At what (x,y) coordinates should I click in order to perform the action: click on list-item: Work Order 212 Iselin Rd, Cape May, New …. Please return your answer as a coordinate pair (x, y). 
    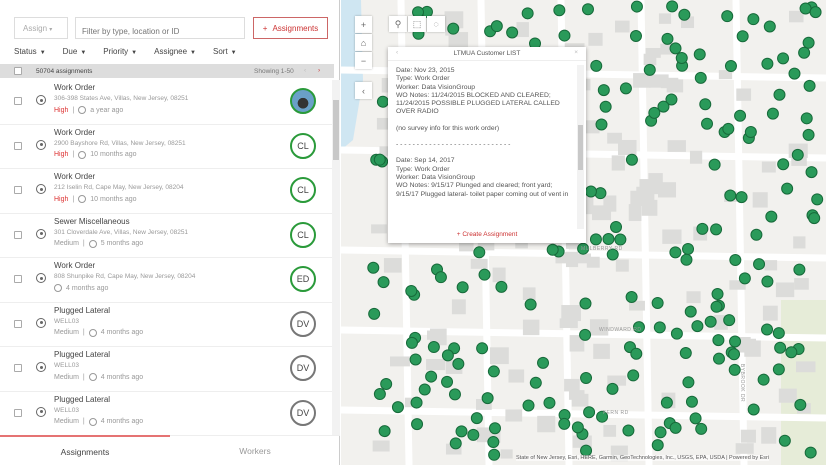
    Looking at the image, I should click on (166, 191).